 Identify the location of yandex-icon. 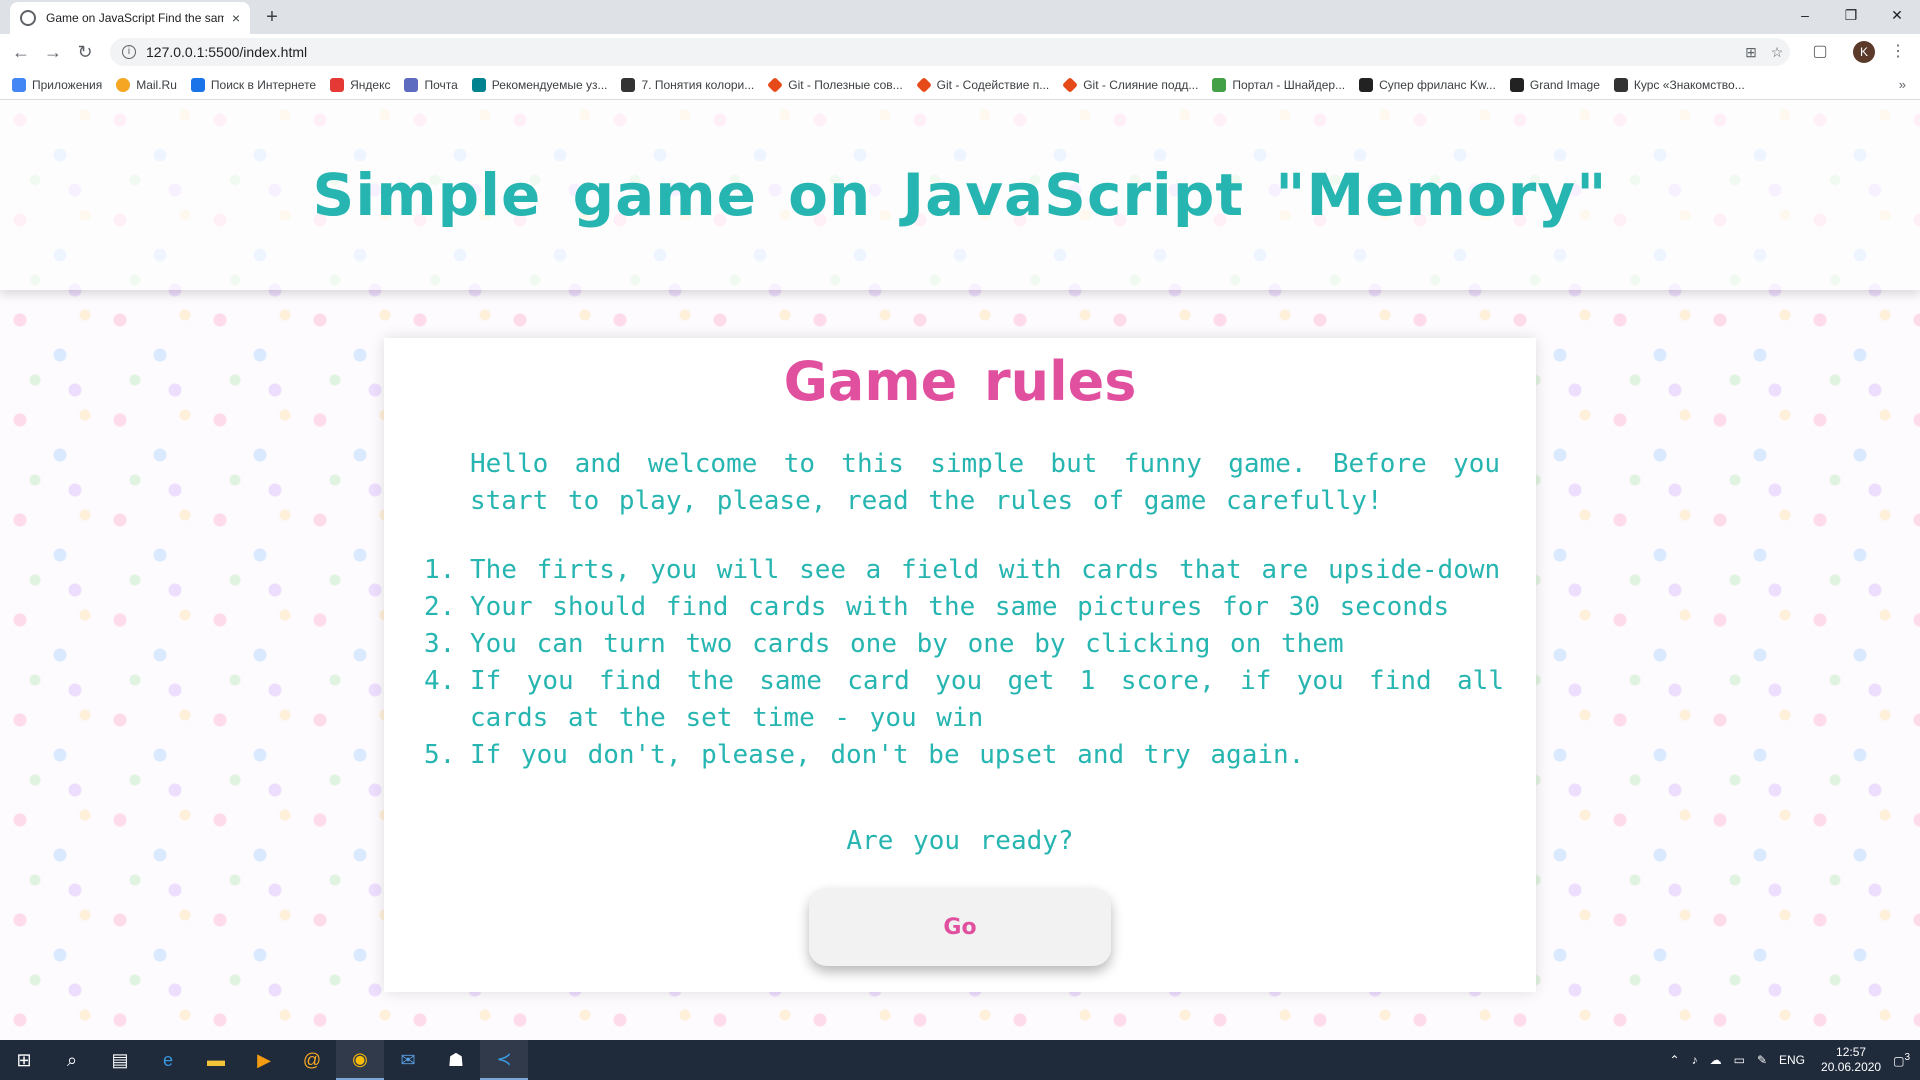
(337, 84).